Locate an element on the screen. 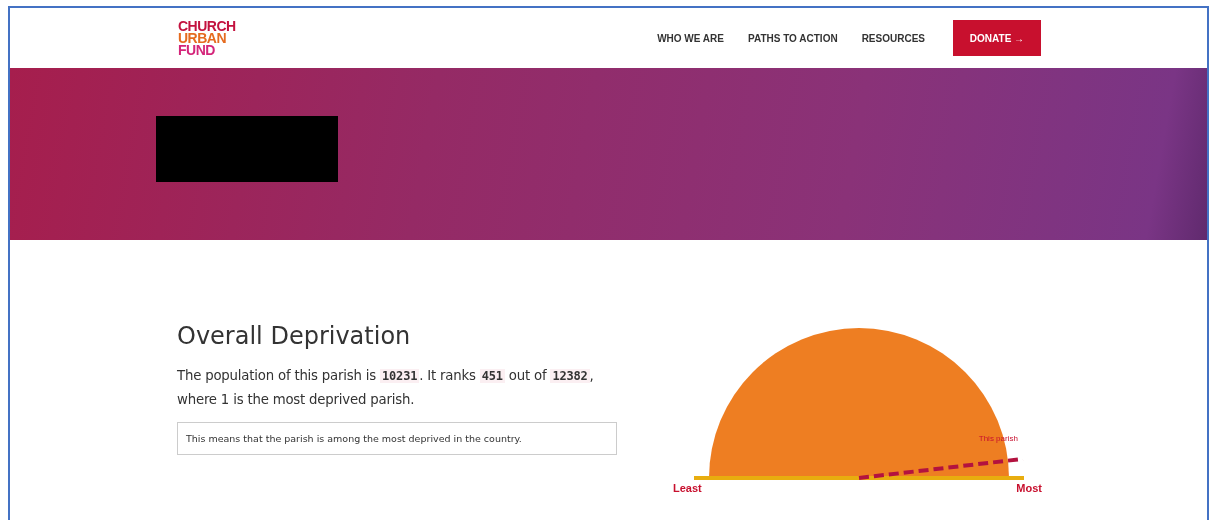 Image resolution: width=1211 pixels, height=520 pixels. axis-max-label: Most is located at coordinates (1029, 488).